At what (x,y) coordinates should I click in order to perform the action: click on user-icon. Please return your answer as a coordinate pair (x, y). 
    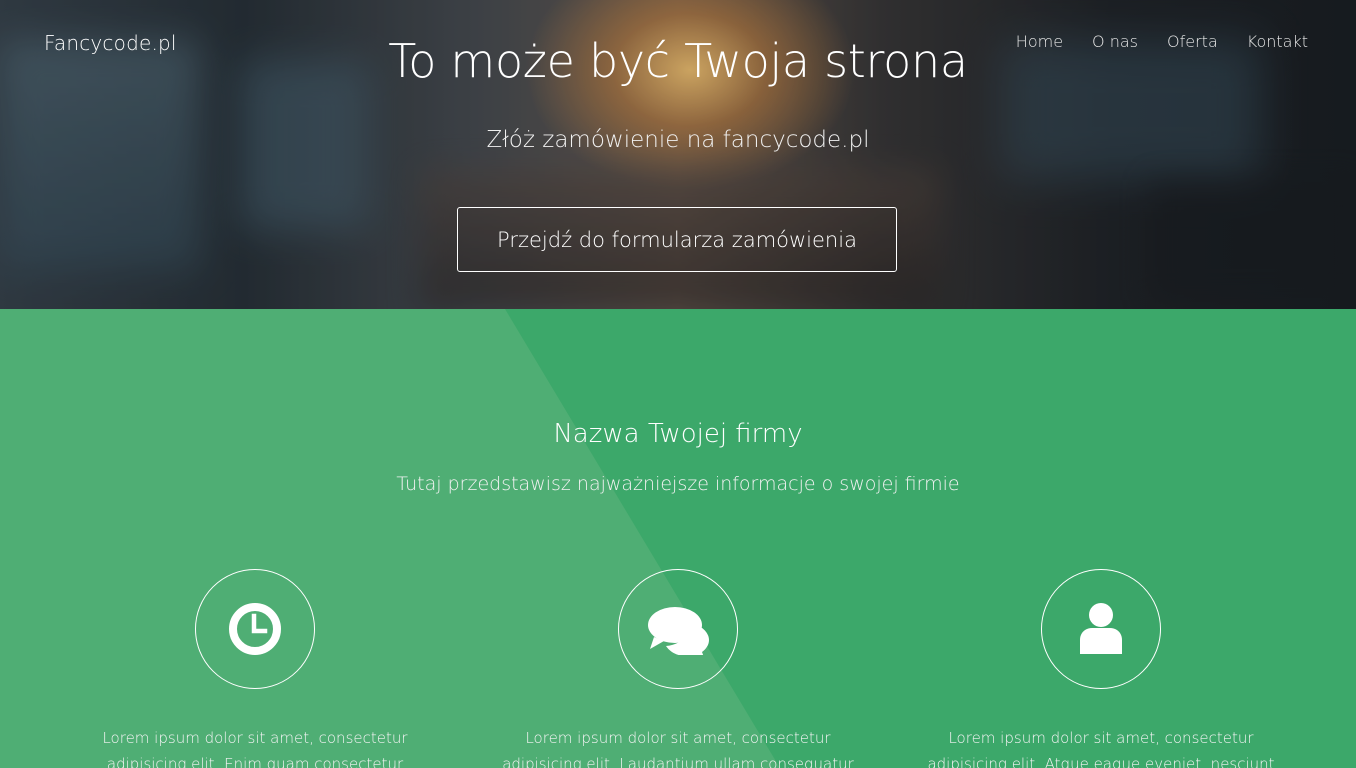
    Looking at the image, I should click on (1101, 628).